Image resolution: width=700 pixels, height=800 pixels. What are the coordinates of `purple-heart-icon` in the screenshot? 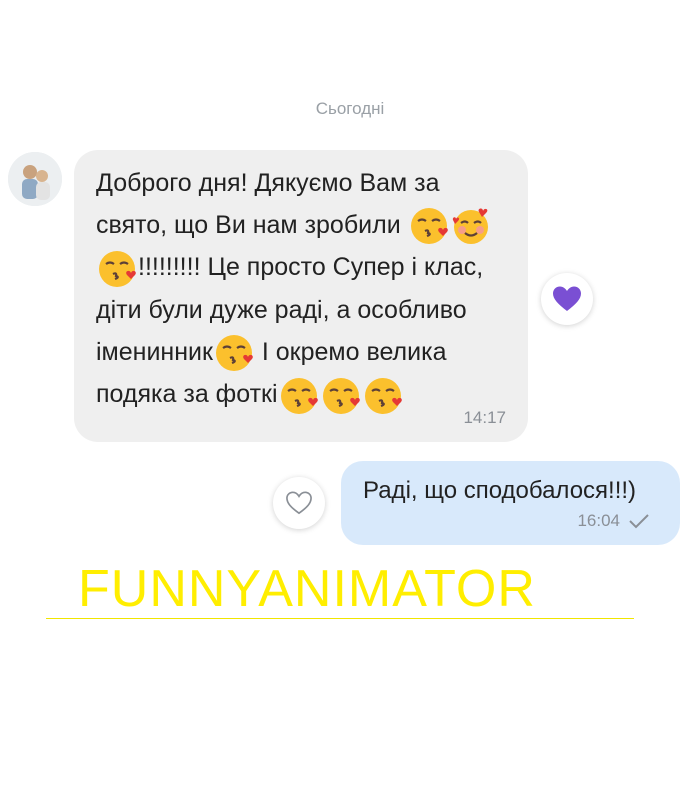 It's located at (567, 298).